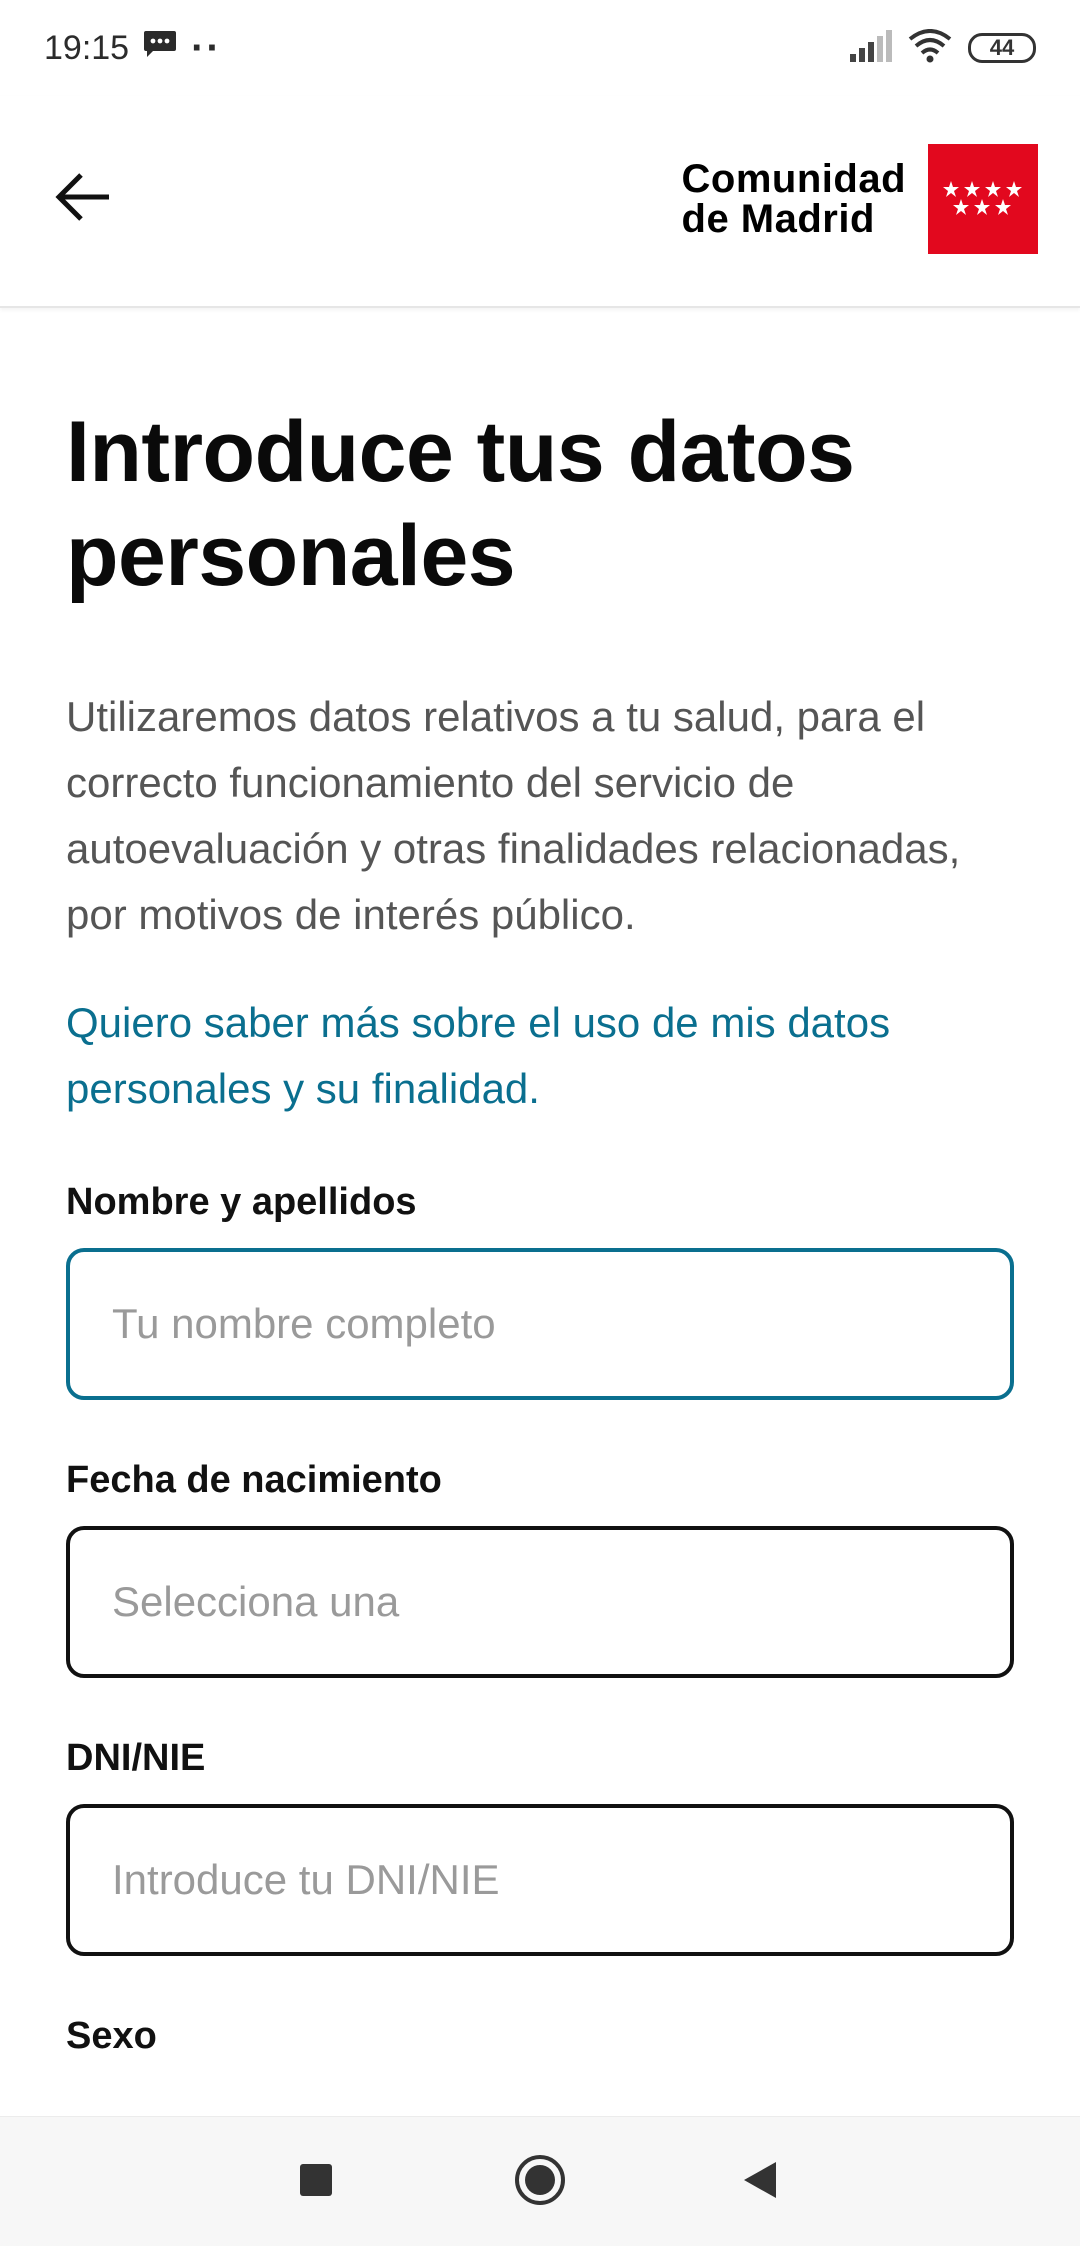 The width and height of the screenshot is (1080, 2247). What do you see at coordinates (870, 48) in the screenshot?
I see `signal-icon` at bounding box center [870, 48].